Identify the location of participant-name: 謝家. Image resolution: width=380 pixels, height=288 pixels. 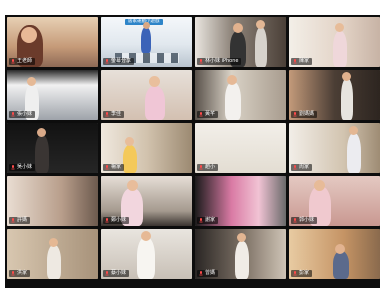
(210, 220).